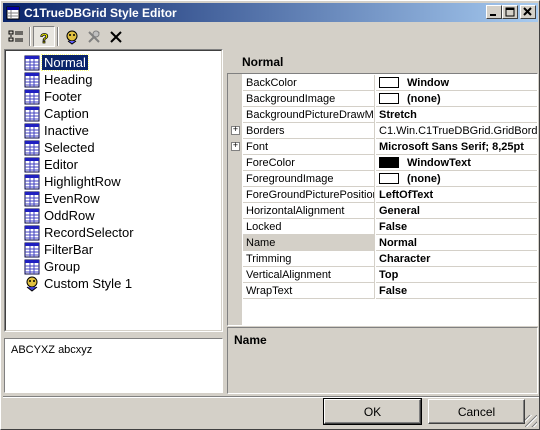  What do you see at coordinates (309, 195) in the screenshot?
I see `property-name: ForeGroundPicturePosition` at bounding box center [309, 195].